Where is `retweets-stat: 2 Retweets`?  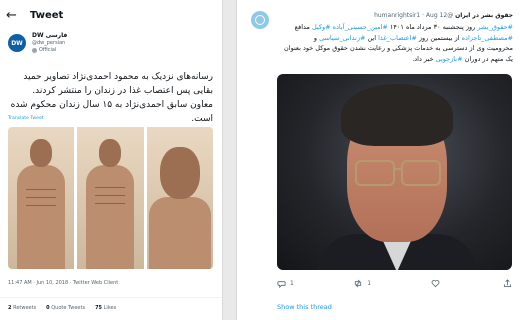
retweets-stat: 2 Retweets is located at coordinates (22, 308).